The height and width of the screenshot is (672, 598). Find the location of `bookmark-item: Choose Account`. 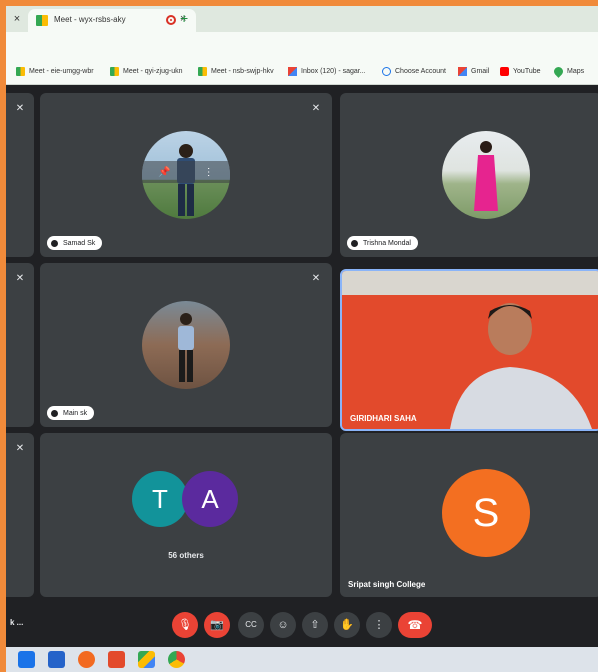

bookmark-item: Choose Account is located at coordinates (414, 71).